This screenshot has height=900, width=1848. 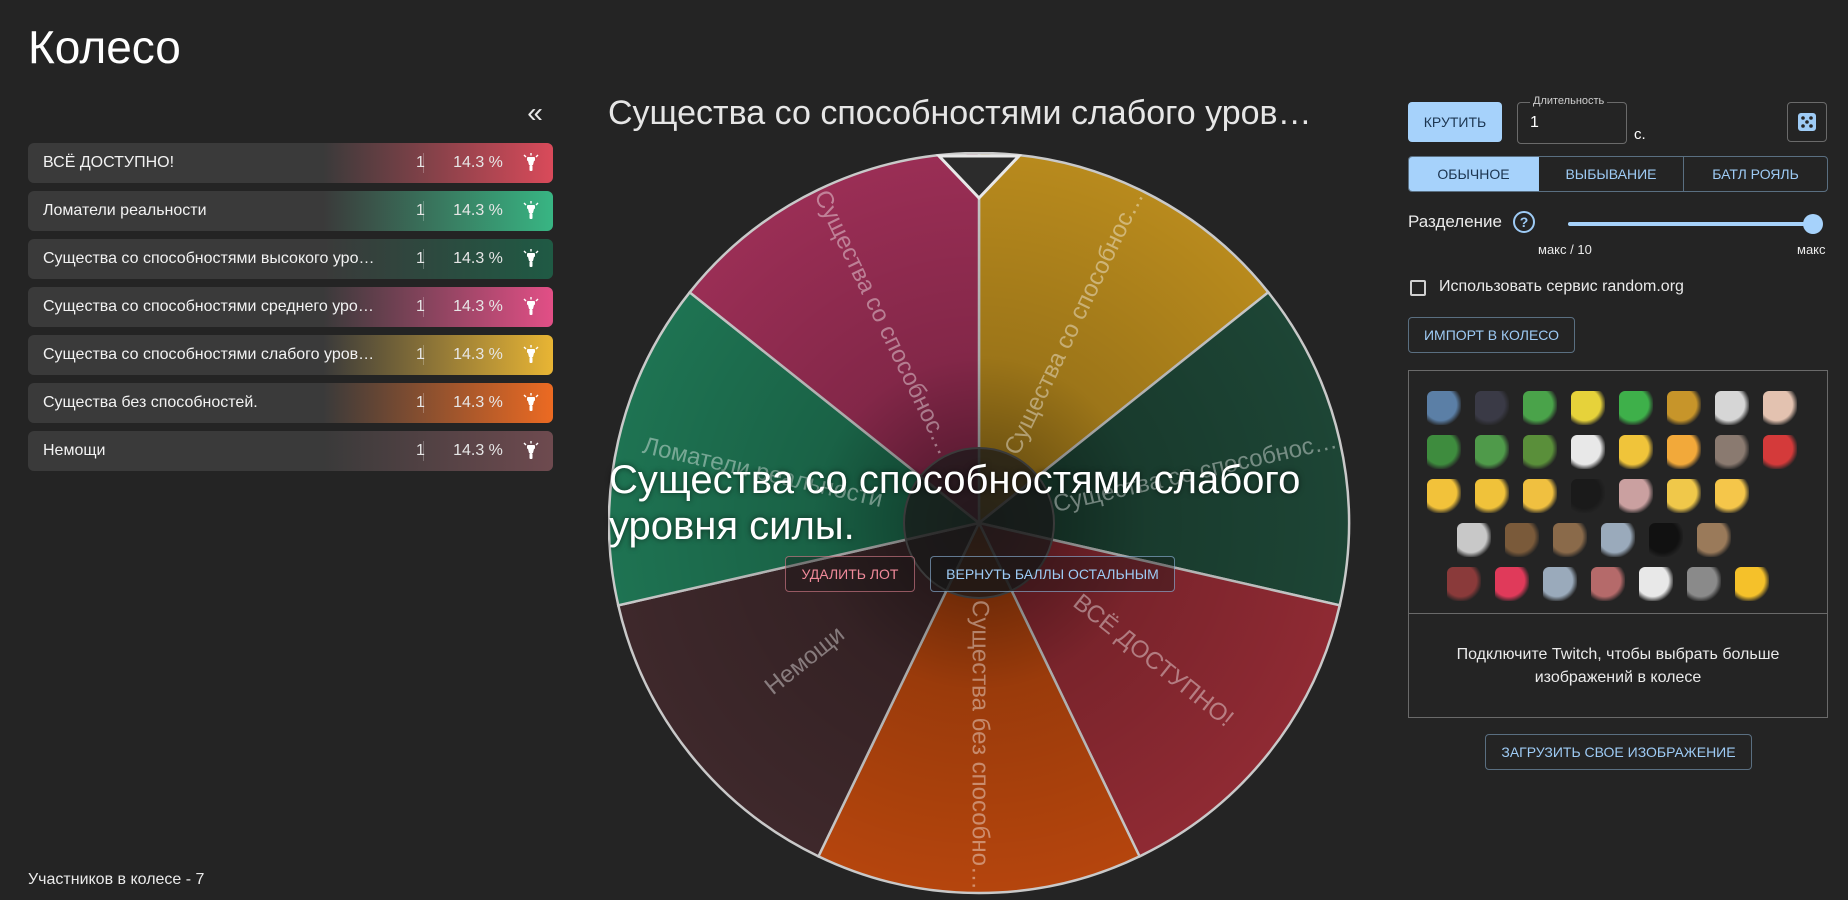 What do you see at coordinates (1418, 288) in the screenshot?
I see `random-org-checkbox` at bounding box center [1418, 288].